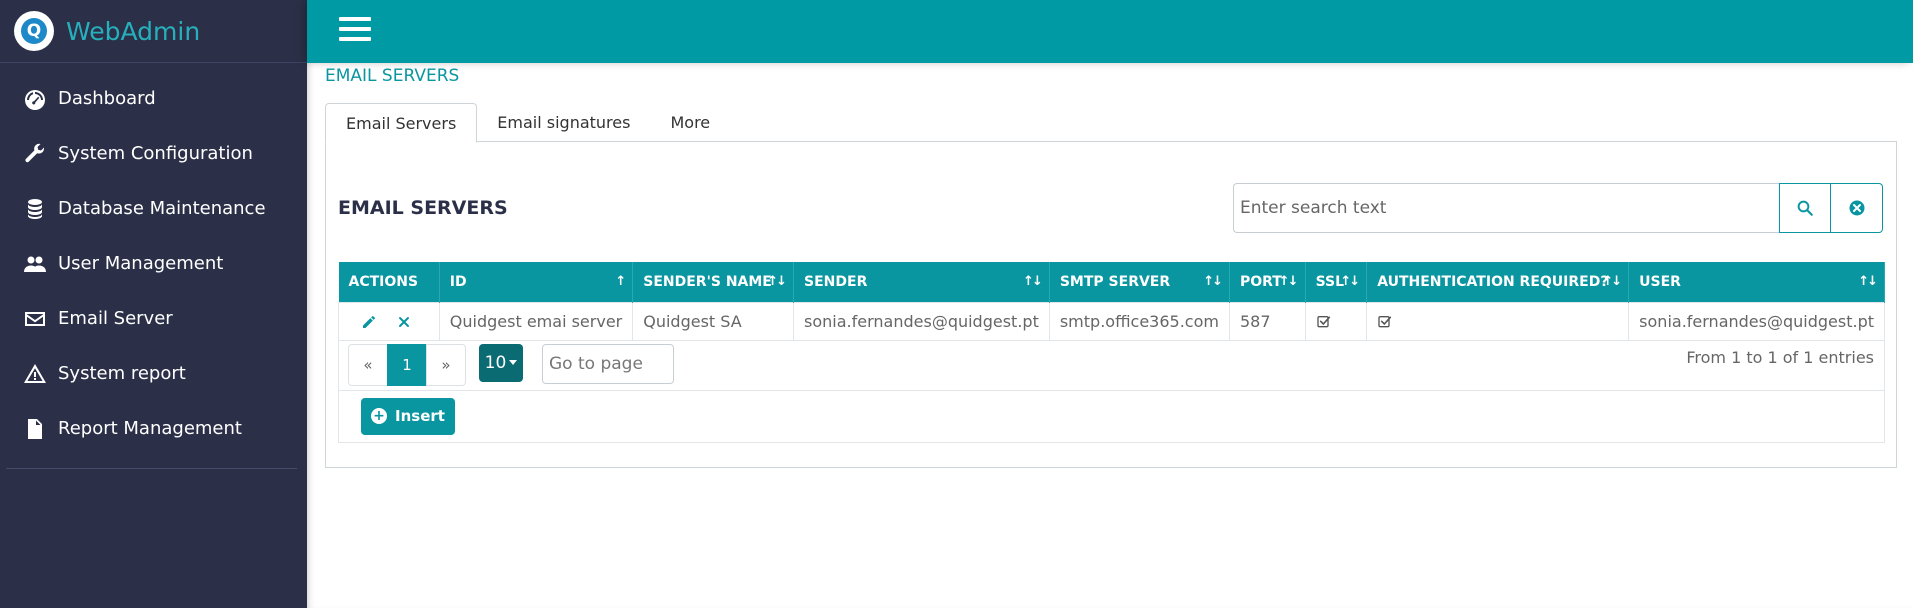  Describe the element at coordinates (1139, 282) in the screenshot. I see `column-header-smtp-server: SMTP SERVER ↑↓` at that location.